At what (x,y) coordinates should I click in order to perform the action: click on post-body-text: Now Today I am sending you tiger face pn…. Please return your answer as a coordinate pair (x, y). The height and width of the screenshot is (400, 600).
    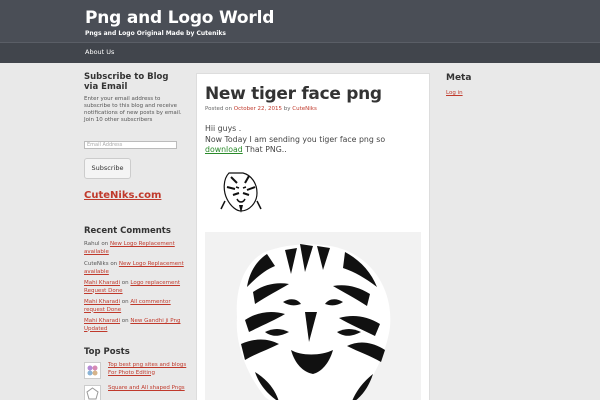
    Looking at the image, I should click on (295, 139).